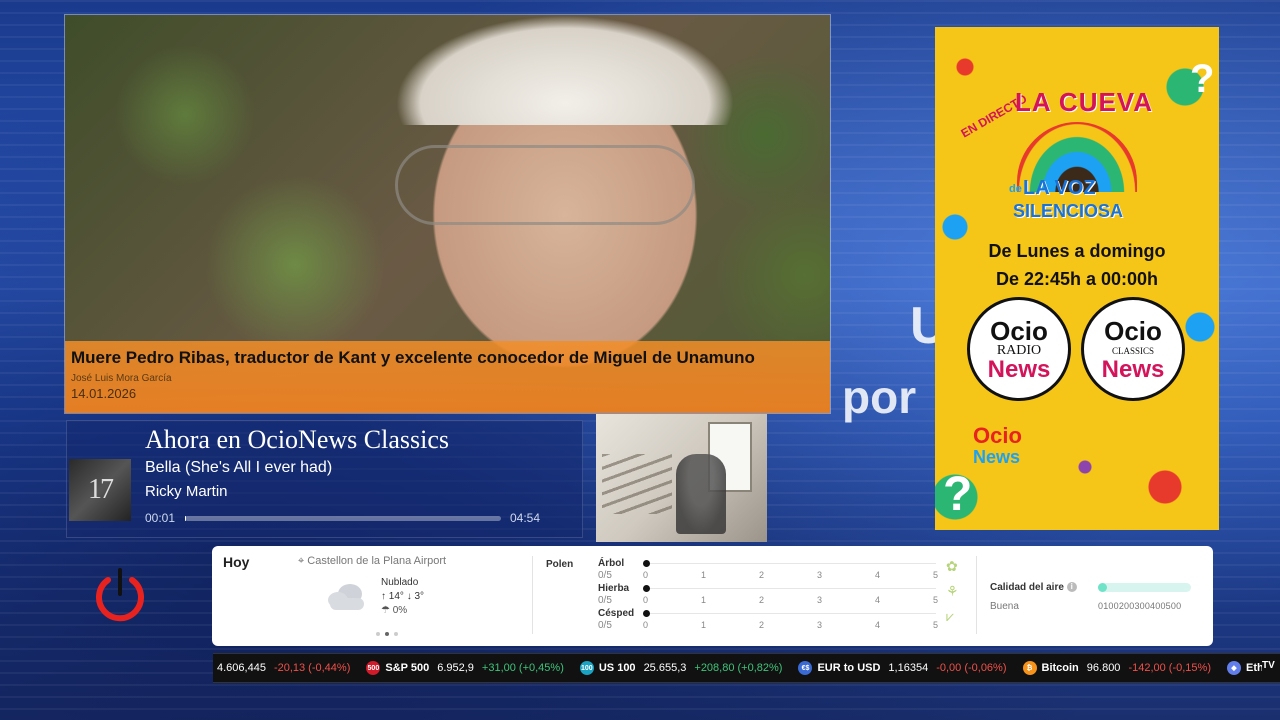 The image size is (1280, 720). I want to click on ticker-change: -20,13 (-0,44%), so click(312, 668).